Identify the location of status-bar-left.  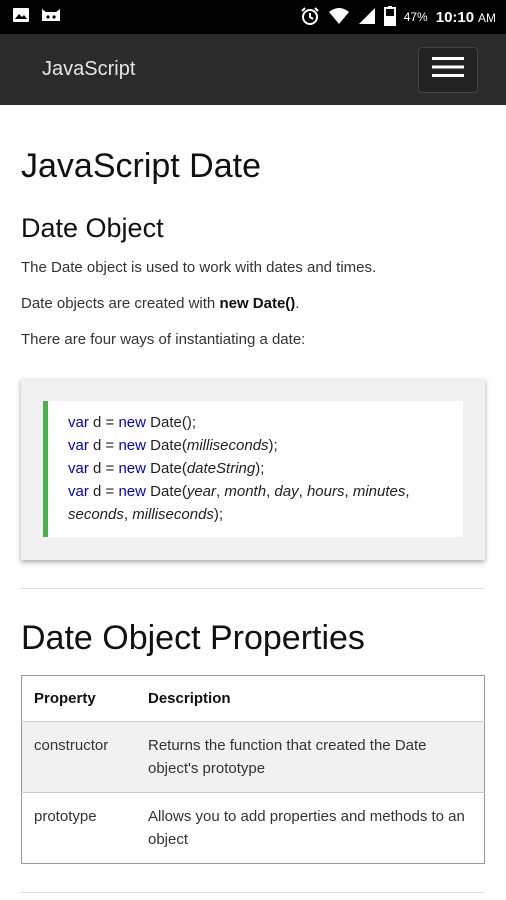
(37, 17).